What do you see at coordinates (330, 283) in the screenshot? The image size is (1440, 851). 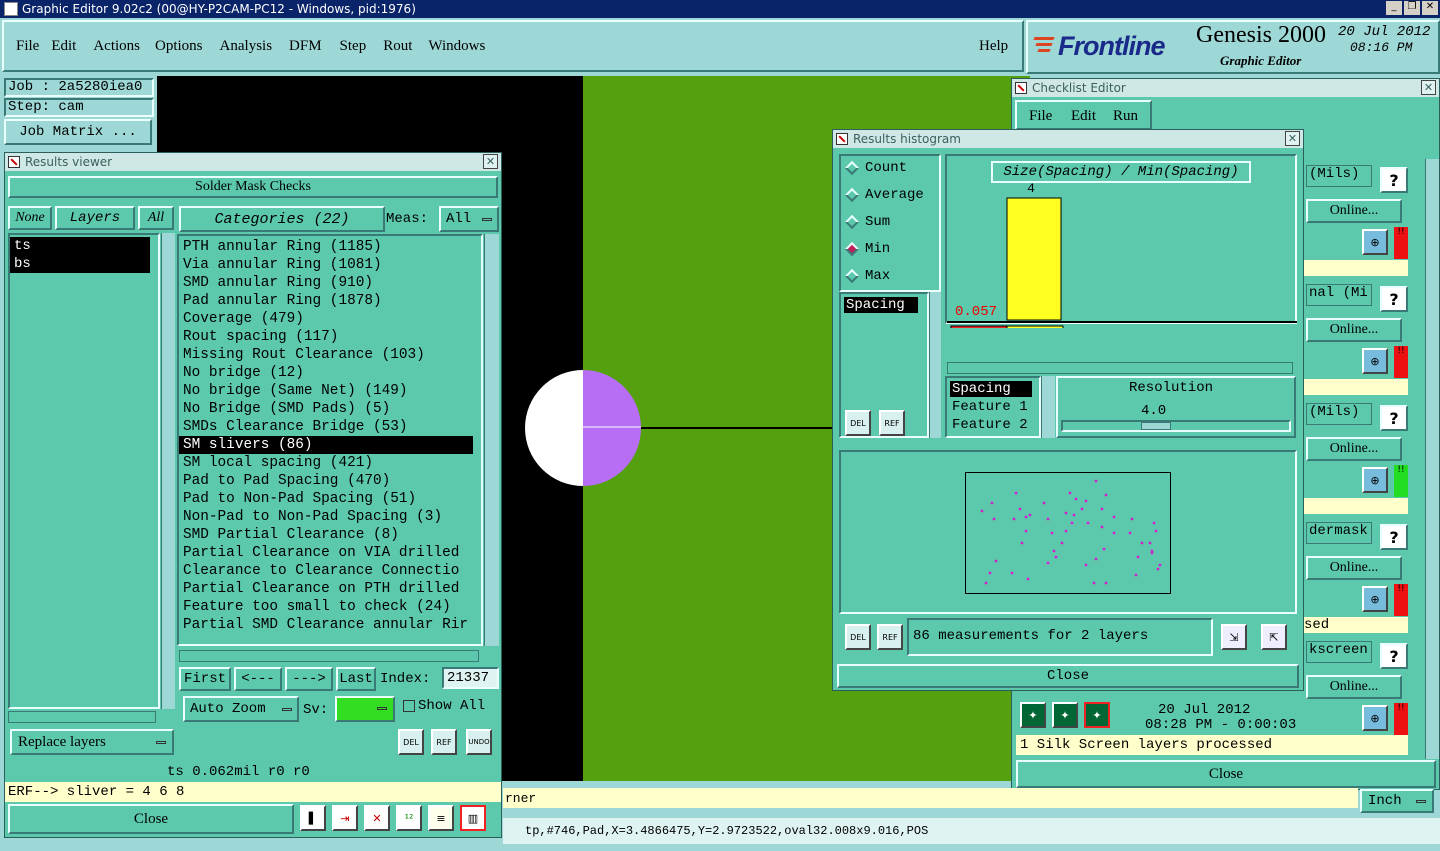 I see `category-item: SMD annular Ring (910)` at bounding box center [330, 283].